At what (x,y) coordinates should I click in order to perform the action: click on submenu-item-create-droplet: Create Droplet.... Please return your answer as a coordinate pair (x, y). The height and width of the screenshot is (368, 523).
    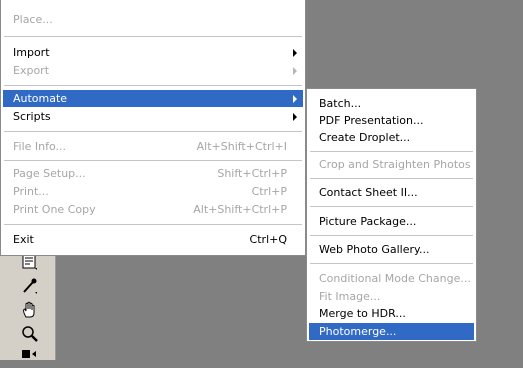
    Looking at the image, I should click on (391, 137).